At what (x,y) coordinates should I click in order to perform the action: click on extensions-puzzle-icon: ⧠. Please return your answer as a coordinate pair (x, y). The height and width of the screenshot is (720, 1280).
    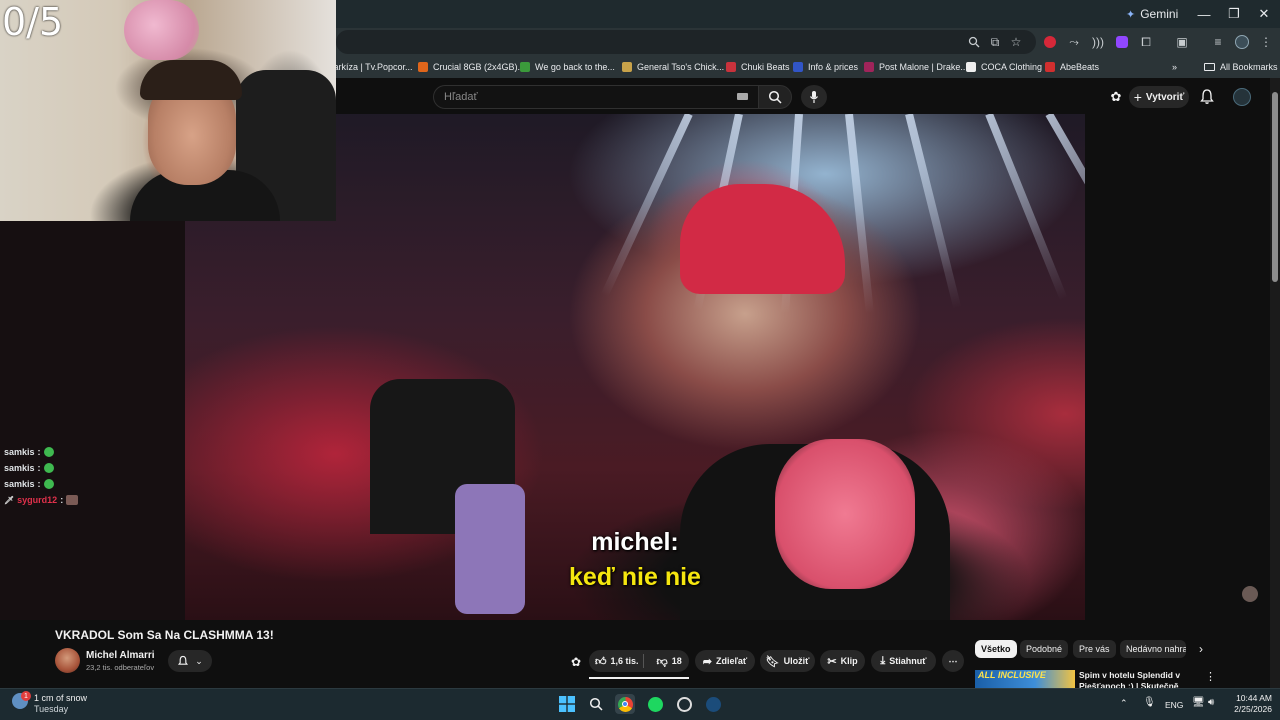
    Looking at the image, I should click on (1146, 42).